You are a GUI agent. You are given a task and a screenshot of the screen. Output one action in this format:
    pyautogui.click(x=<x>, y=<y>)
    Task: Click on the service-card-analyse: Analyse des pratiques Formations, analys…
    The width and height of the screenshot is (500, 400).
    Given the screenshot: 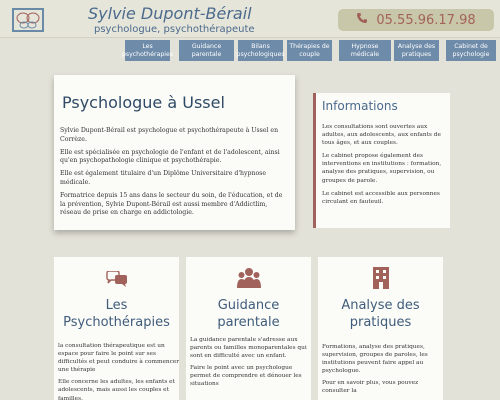 What is the action you would take?
    pyautogui.click(x=380, y=328)
    